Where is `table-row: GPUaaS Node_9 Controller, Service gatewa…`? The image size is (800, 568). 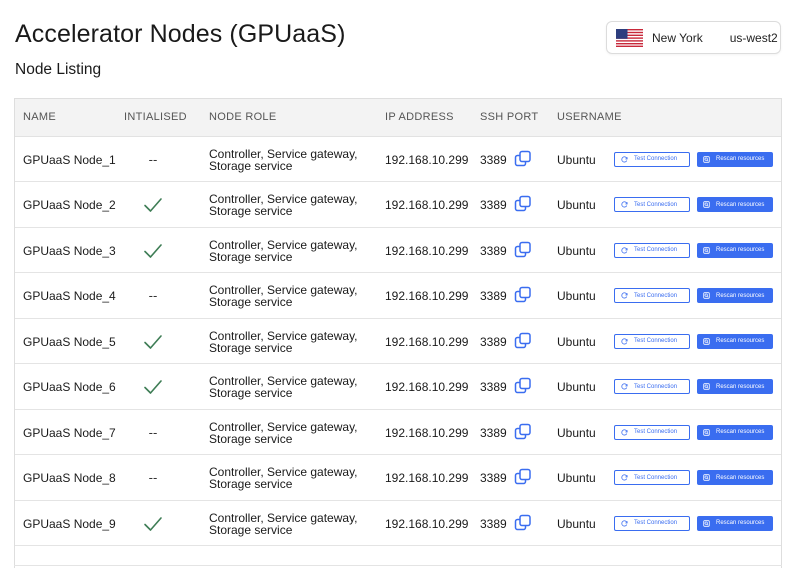 table-row: GPUaaS Node_9 Controller, Service gatewa… is located at coordinates (398, 523).